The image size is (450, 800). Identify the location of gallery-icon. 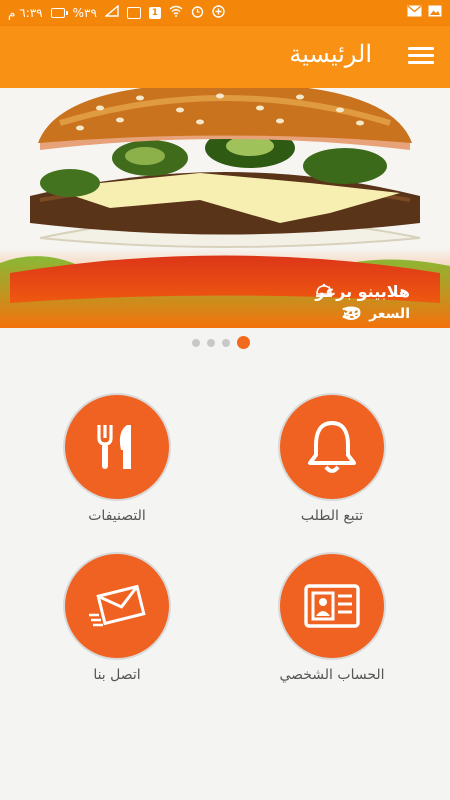
(435, 13).